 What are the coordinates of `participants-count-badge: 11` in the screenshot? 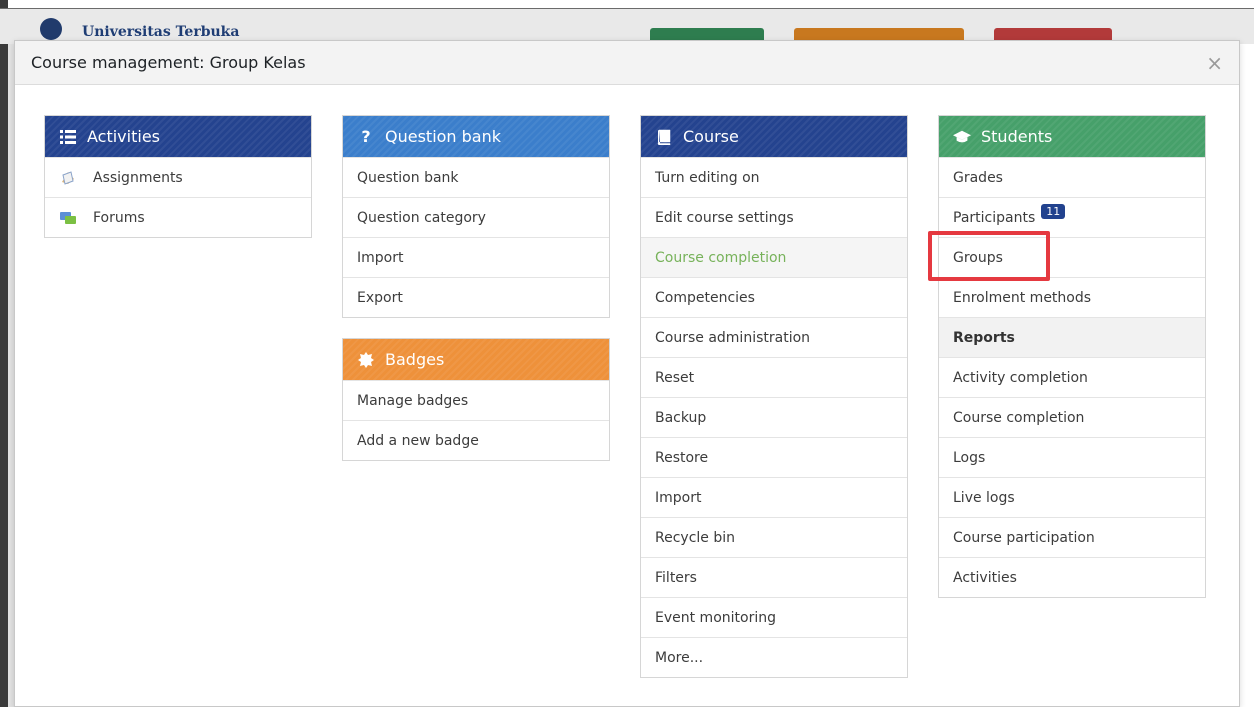 It's located at (1053, 211).